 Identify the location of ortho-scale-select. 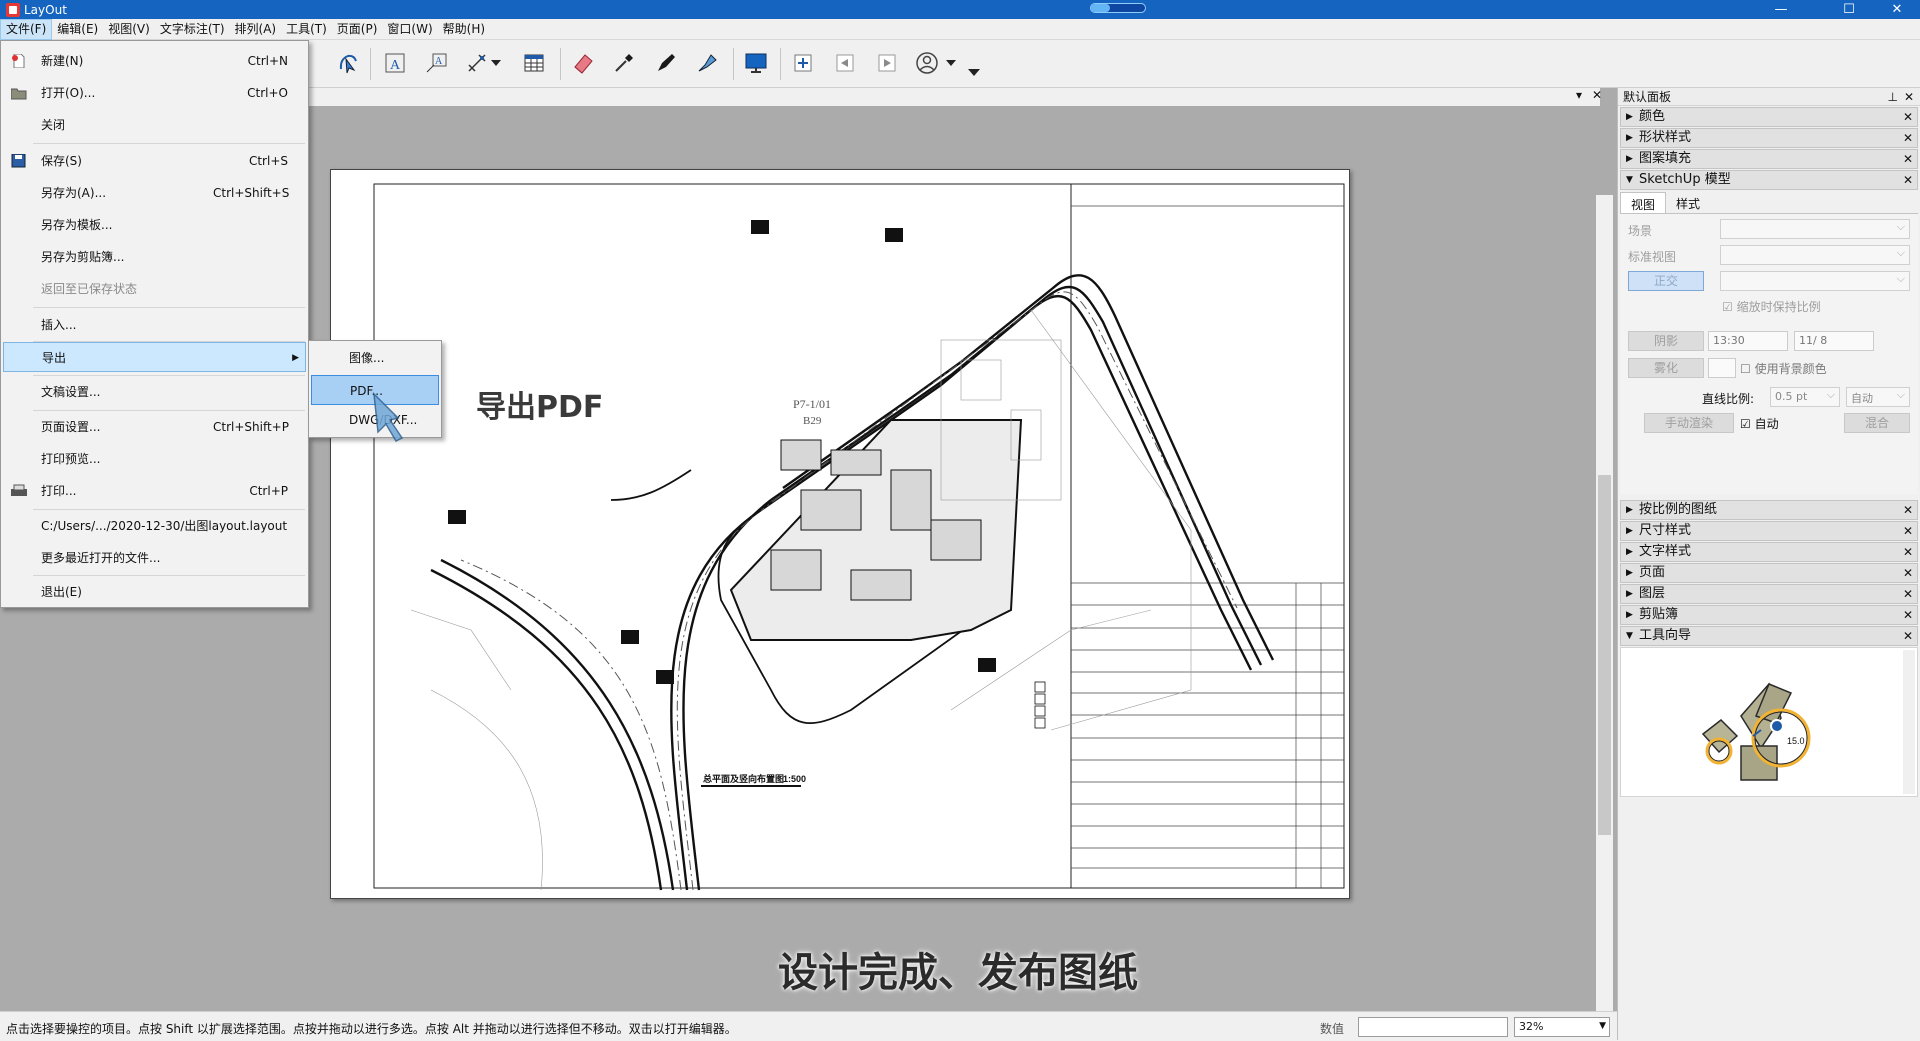
(1815, 281).